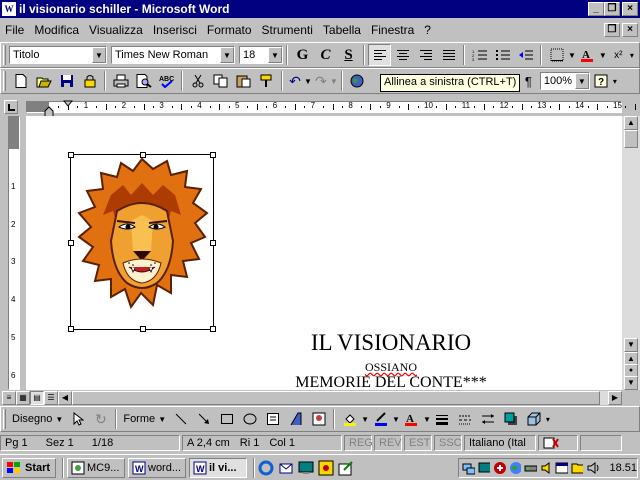 The height and width of the screenshot is (480, 640). What do you see at coordinates (144, 419) in the screenshot?
I see `autoshapes-menu: Forme ▼` at bounding box center [144, 419].